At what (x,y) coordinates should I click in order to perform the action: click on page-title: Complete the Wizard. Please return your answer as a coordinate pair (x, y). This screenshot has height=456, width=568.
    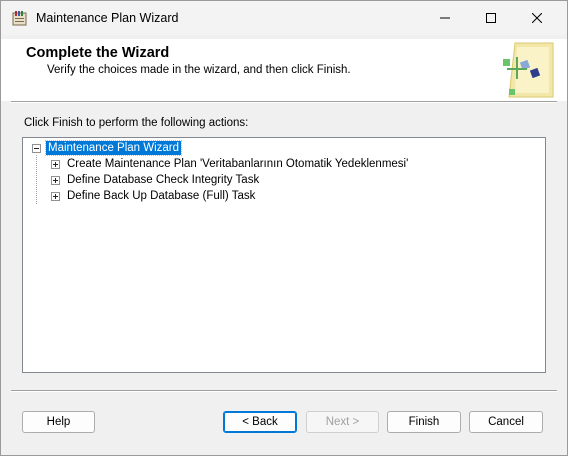
    Looking at the image, I should click on (98, 53).